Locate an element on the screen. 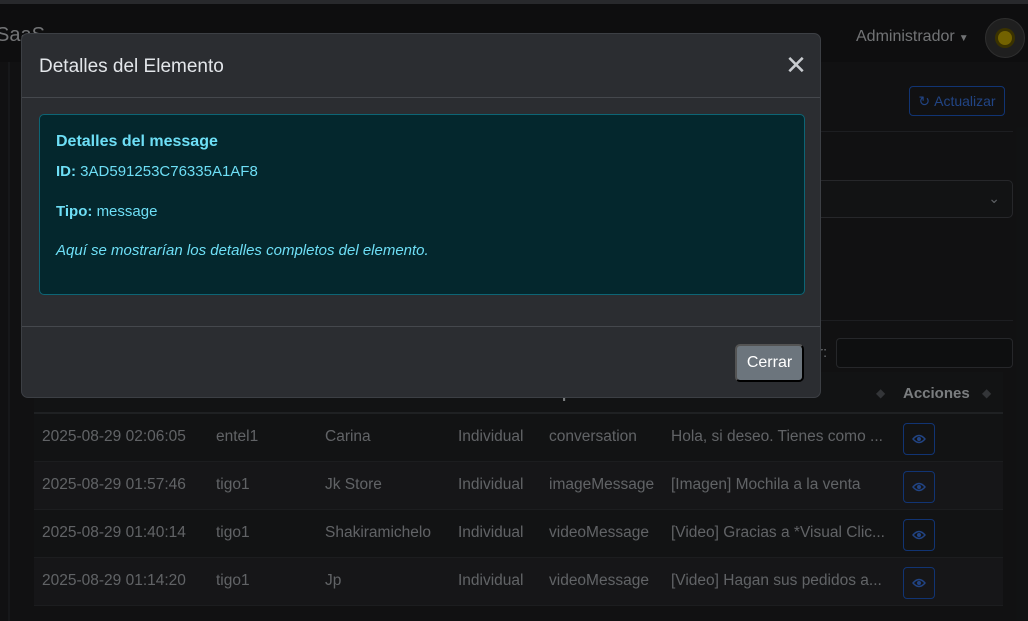  tipo-line: Tipo: message is located at coordinates (106, 211).